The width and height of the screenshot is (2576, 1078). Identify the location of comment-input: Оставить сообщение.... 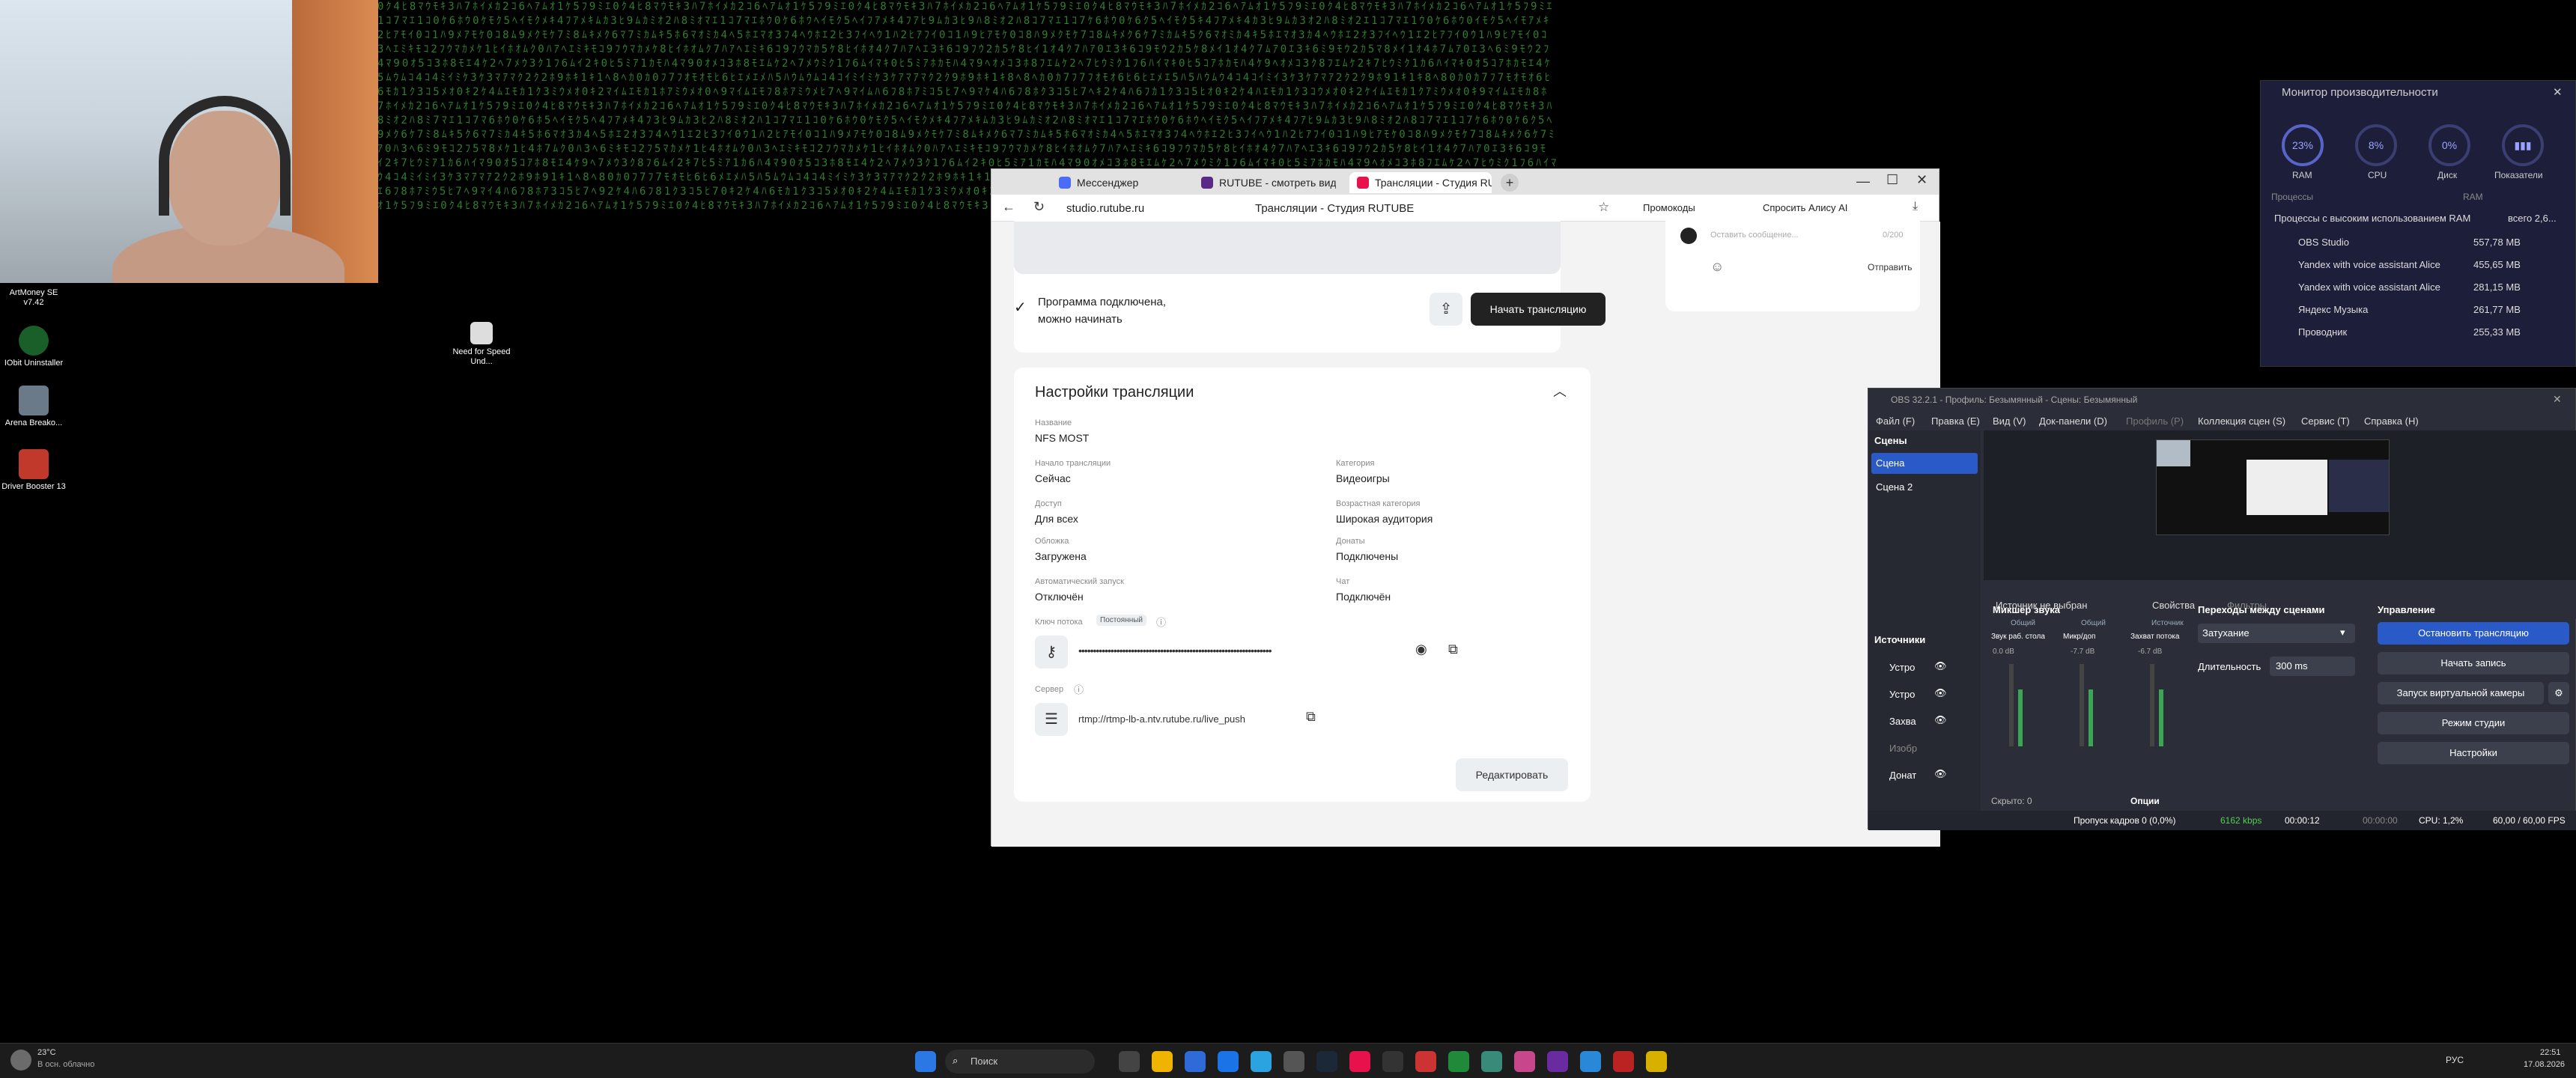
(1754, 235).